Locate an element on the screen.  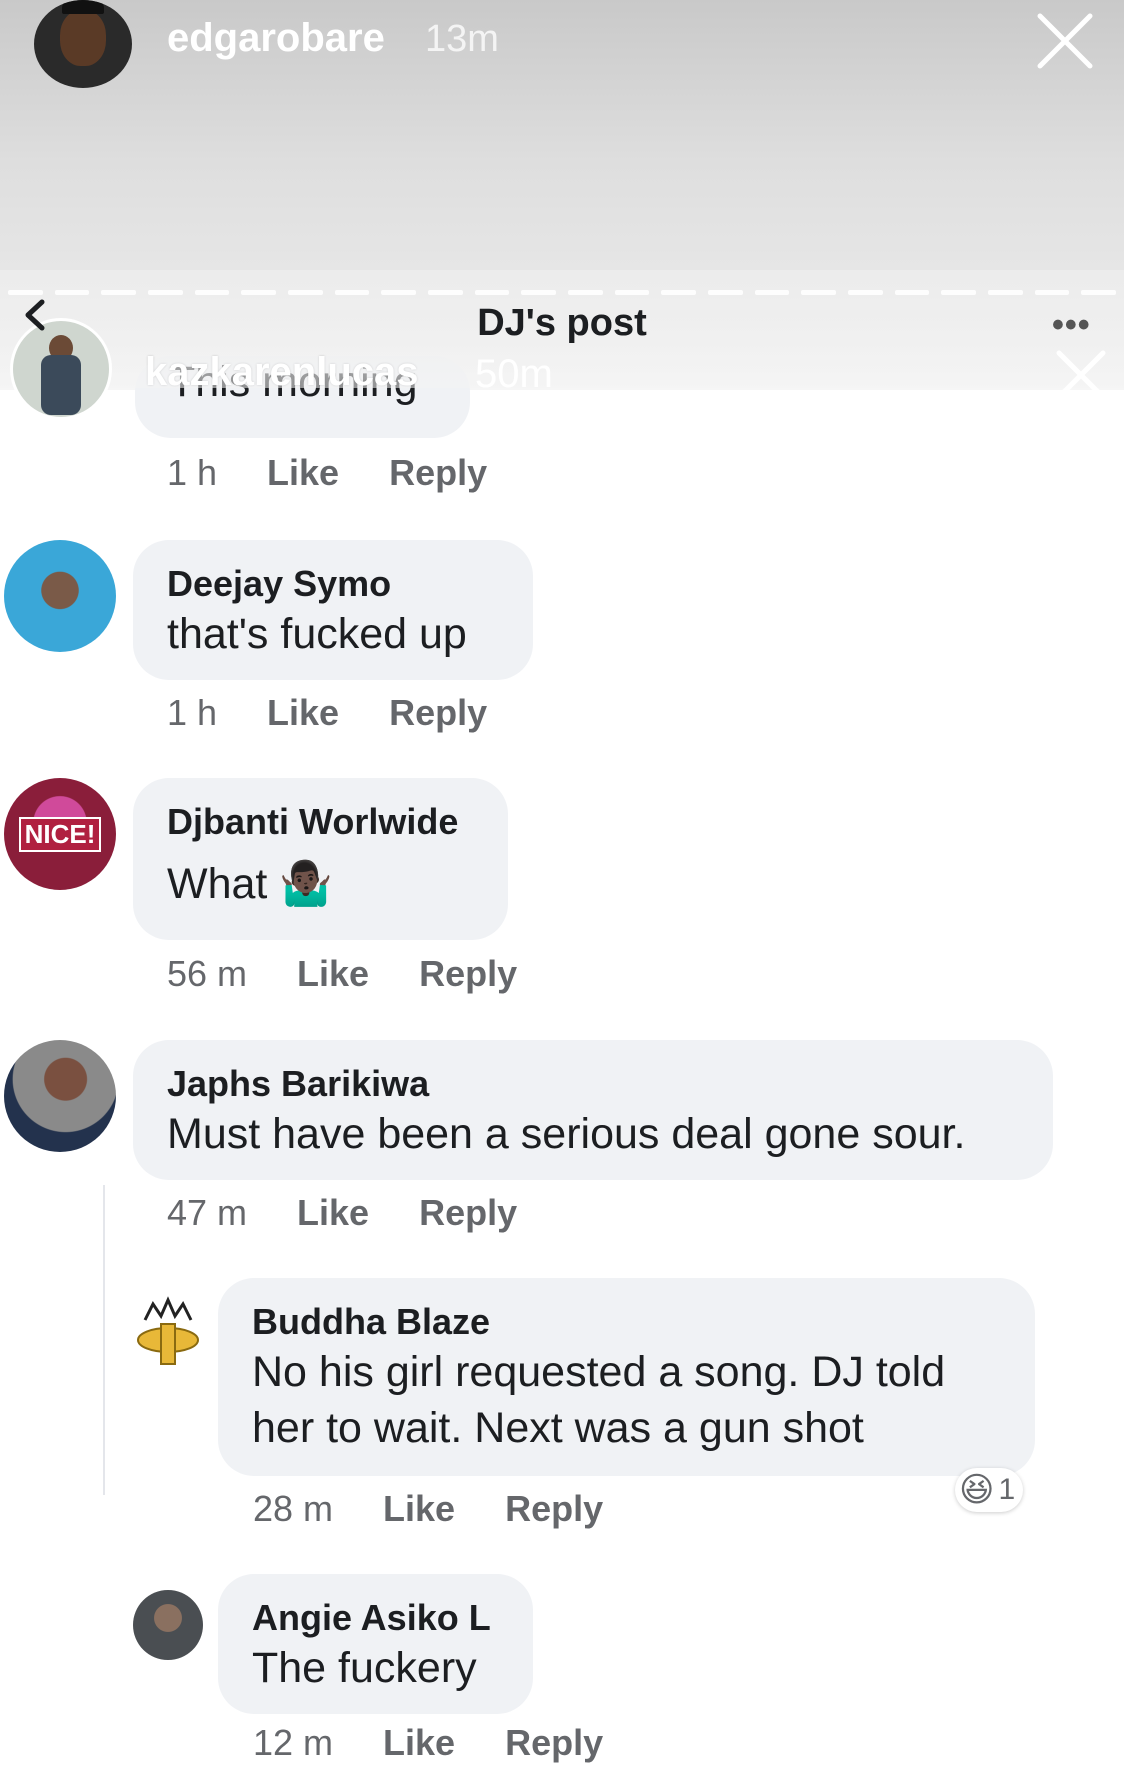
avatar-cap is located at coordinates (83, 7).